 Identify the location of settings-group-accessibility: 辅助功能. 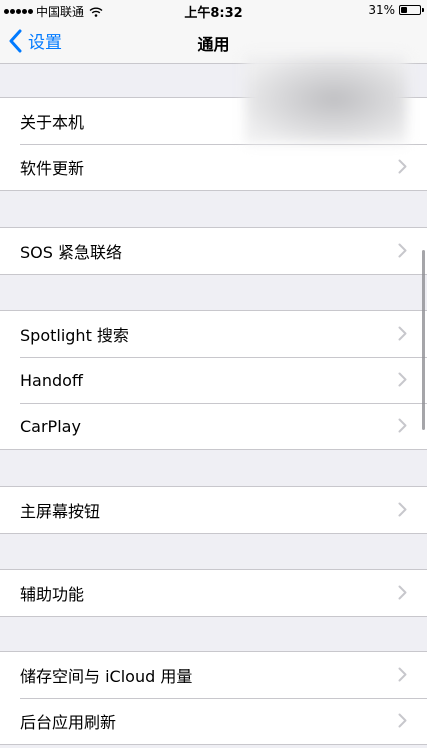
(213, 593).